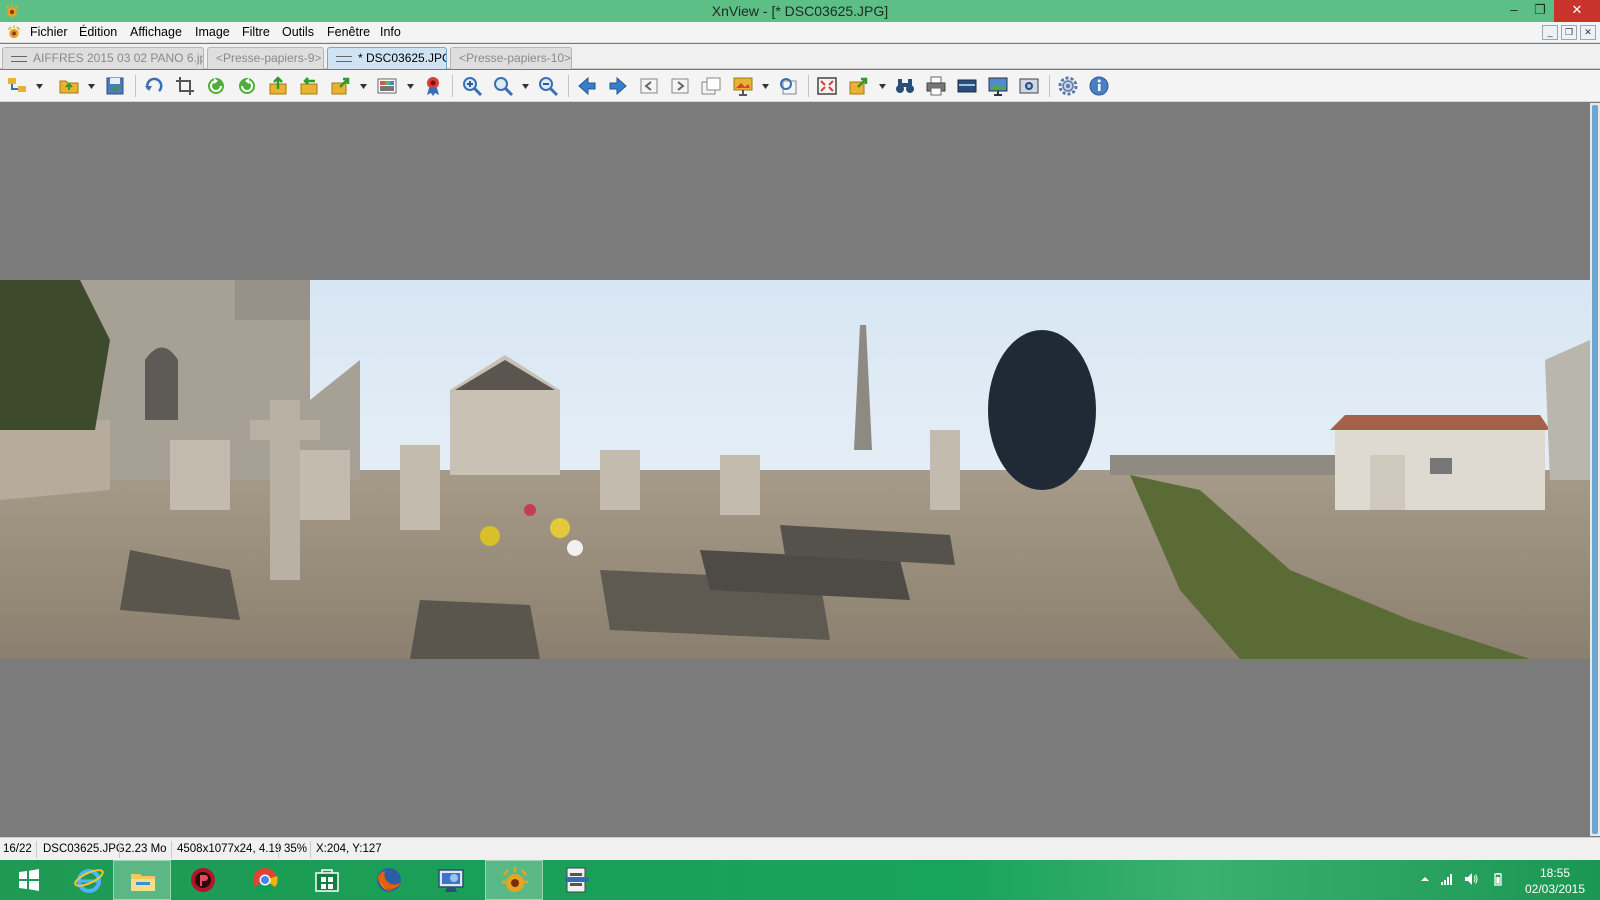 Image resolution: width=1600 pixels, height=900 pixels. What do you see at coordinates (248, 86) in the screenshot?
I see `rotate-right-icon` at bounding box center [248, 86].